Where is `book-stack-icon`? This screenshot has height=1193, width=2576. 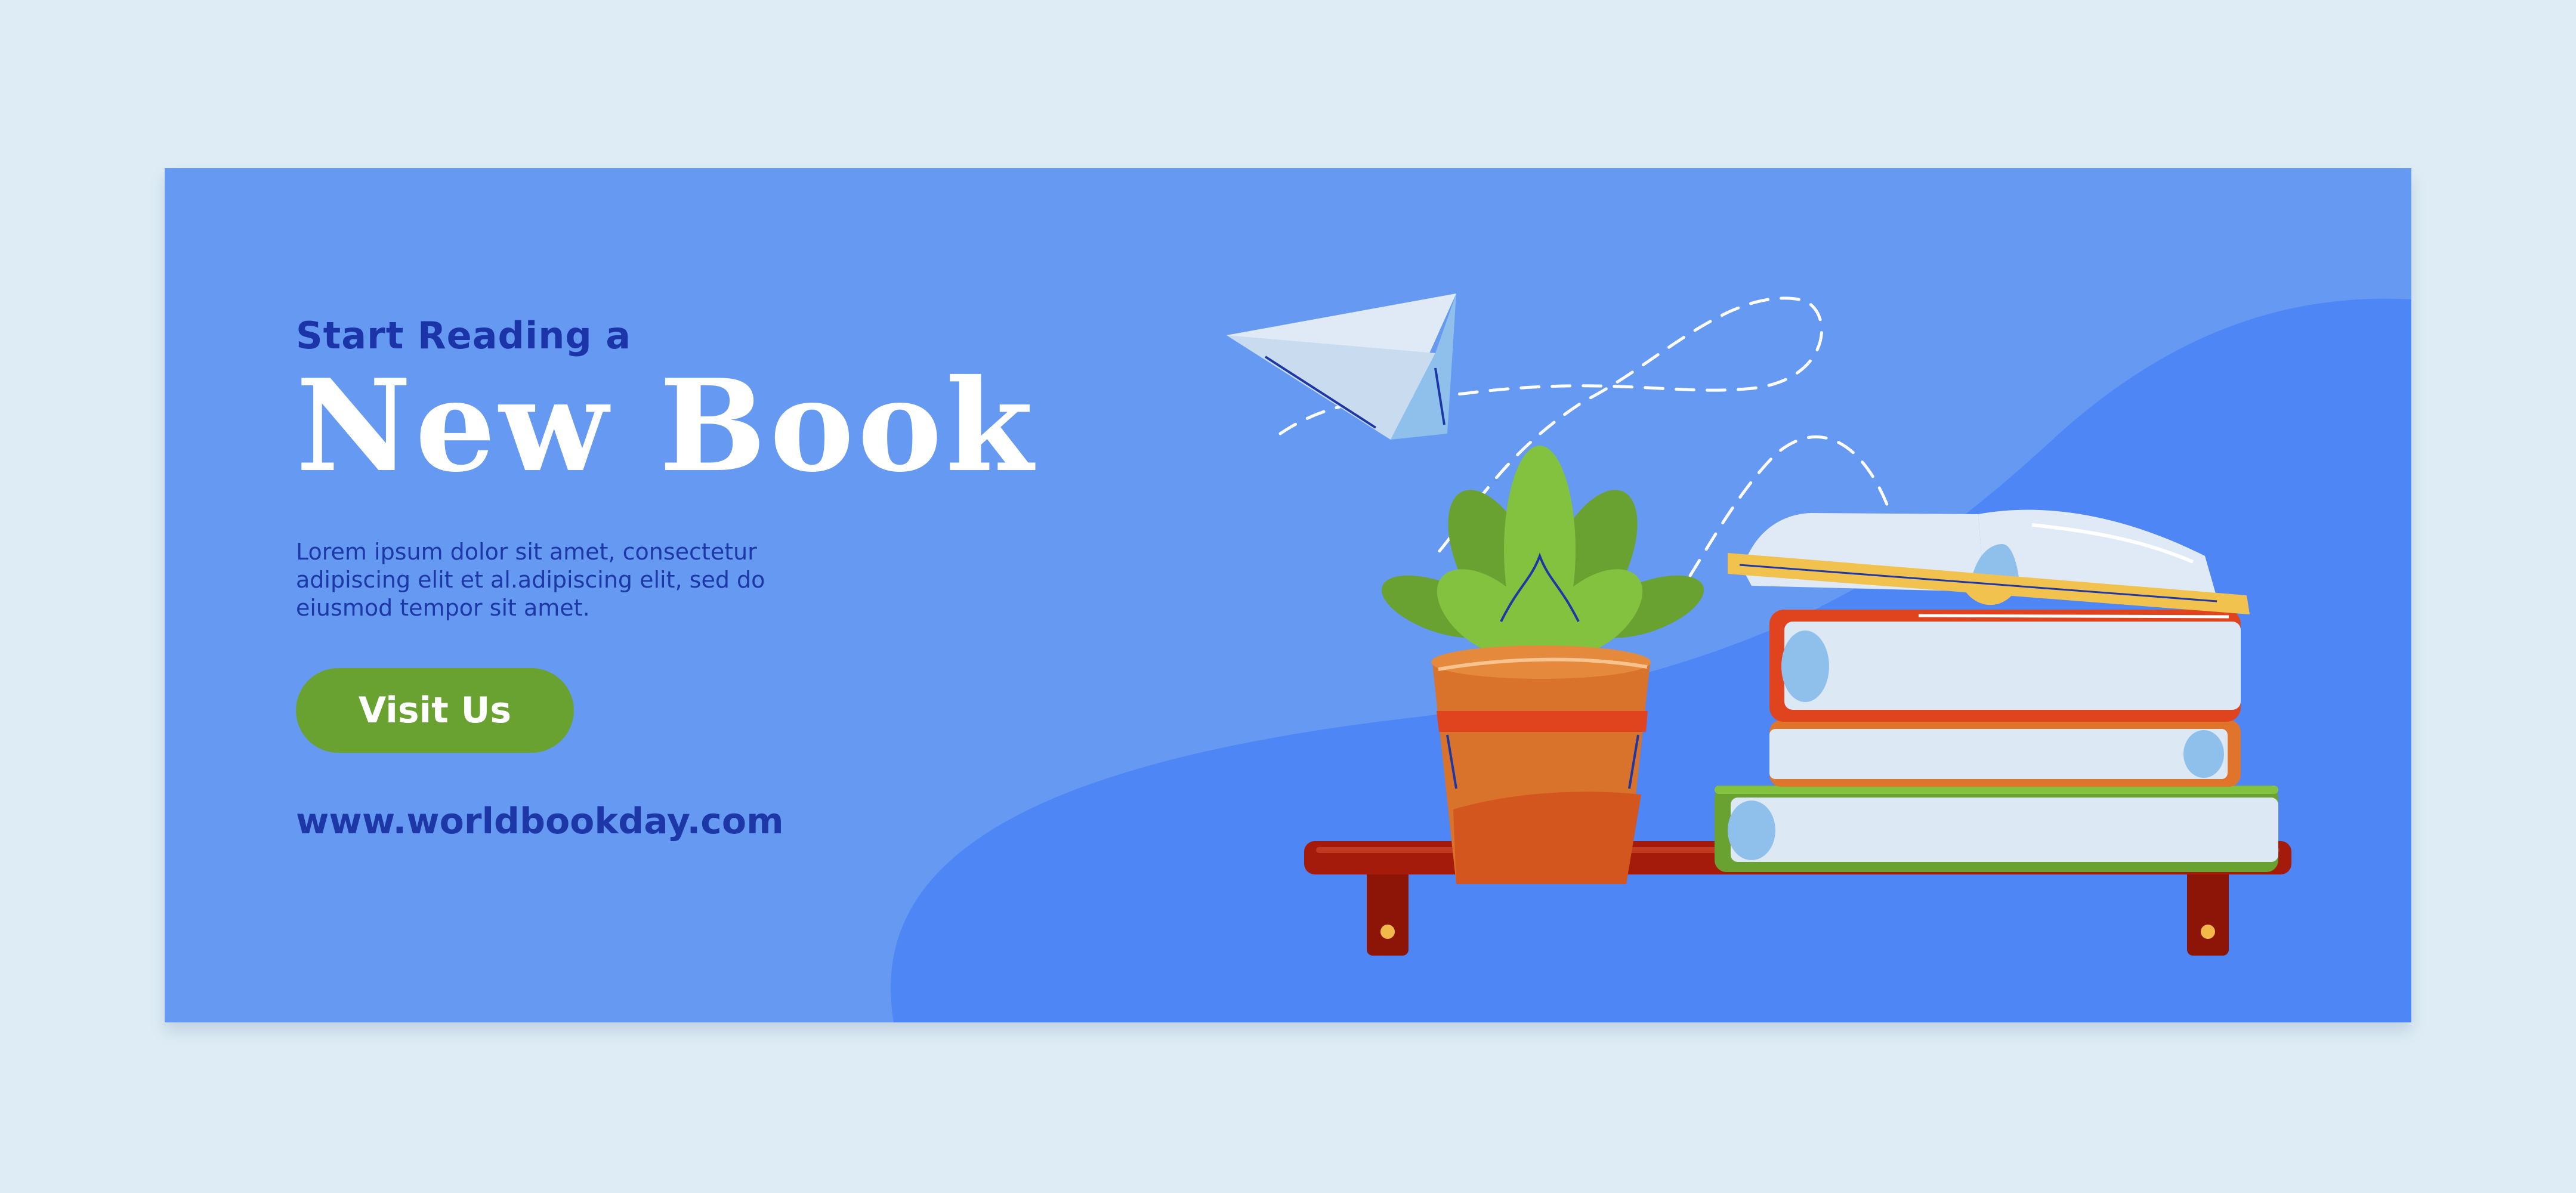 book-stack-icon is located at coordinates (1996, 741).